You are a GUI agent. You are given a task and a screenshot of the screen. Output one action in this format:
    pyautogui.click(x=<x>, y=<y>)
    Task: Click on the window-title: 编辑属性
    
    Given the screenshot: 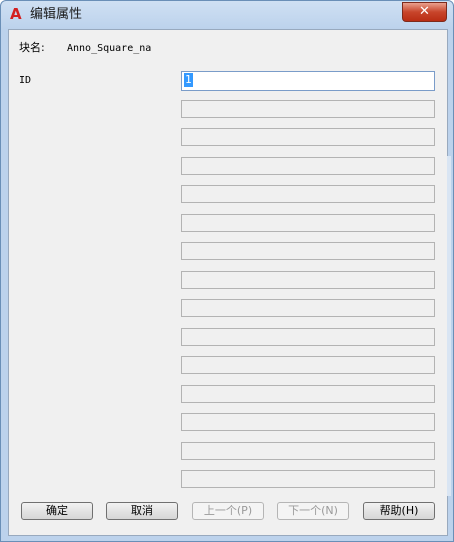 What is the action you would take?
    pyautogui.click(x=56, y=14)
    